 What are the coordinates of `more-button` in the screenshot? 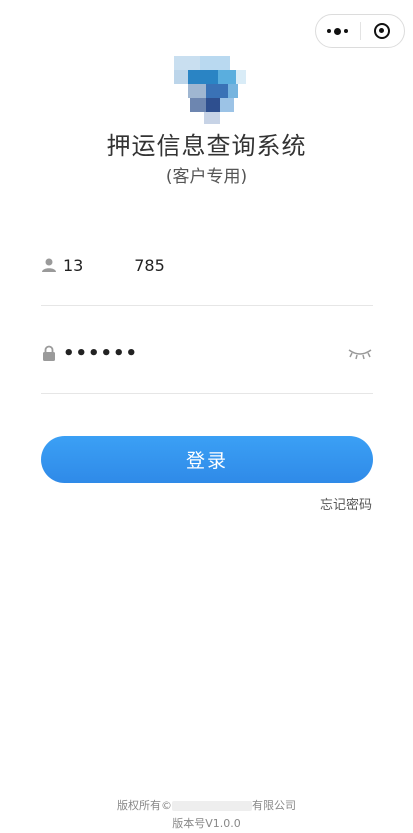 It's located at (338, 31).